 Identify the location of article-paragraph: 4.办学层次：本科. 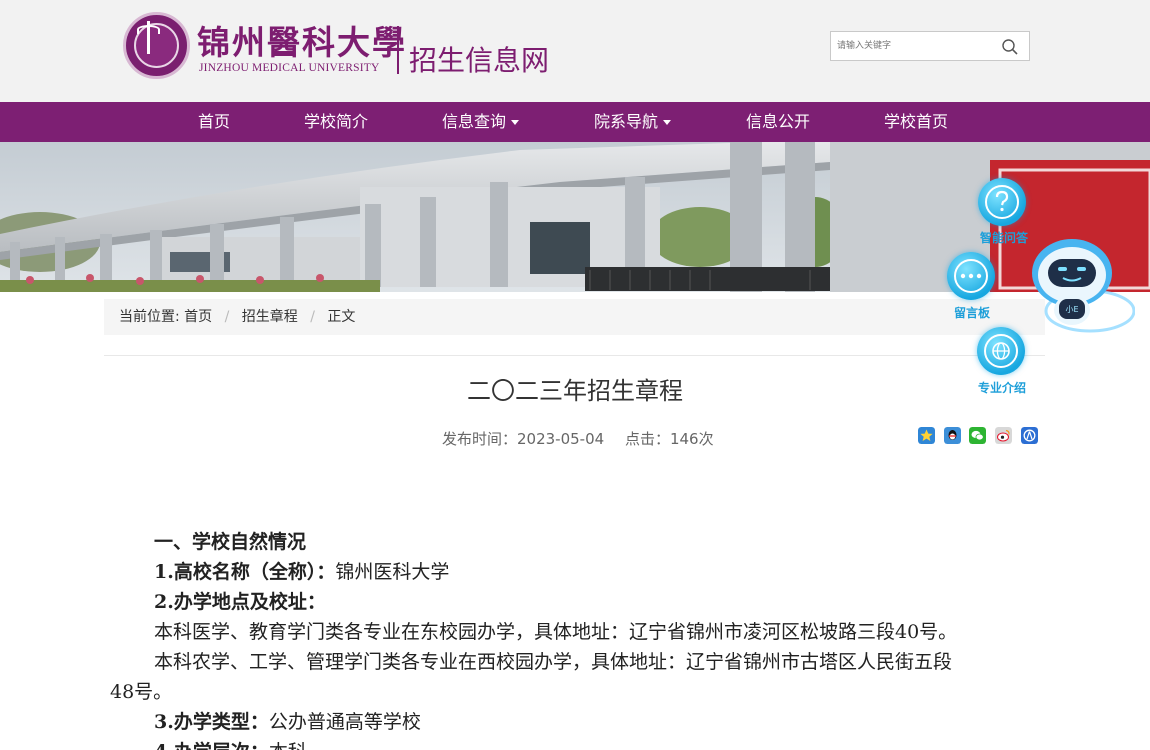
(577, 743).